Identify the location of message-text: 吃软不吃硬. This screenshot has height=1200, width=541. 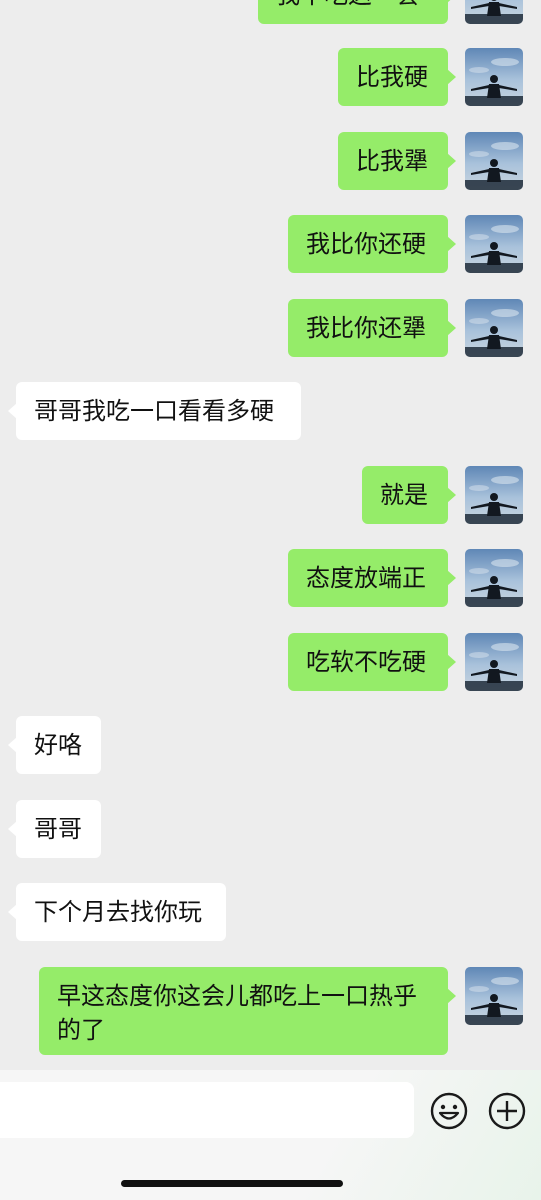
(366, 662).